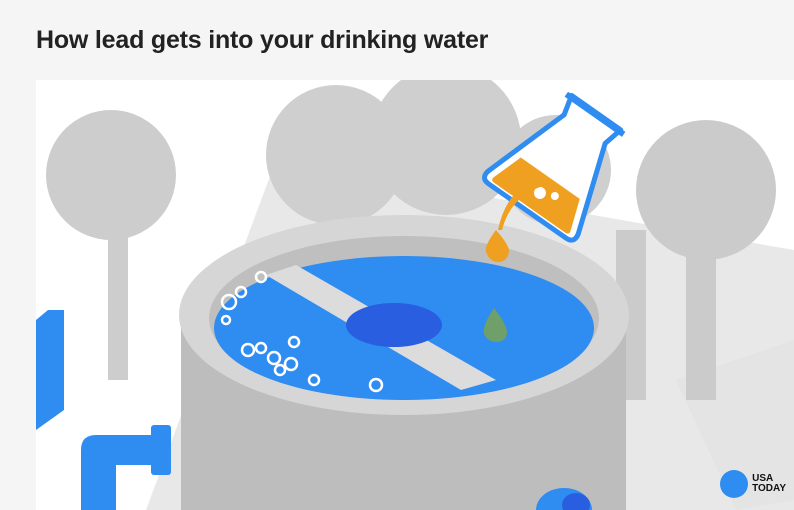 This screenshot has height=510, width=794. Describe the element at coordinates (394, 325) in the screenshot. I see `drain-center` at that location.